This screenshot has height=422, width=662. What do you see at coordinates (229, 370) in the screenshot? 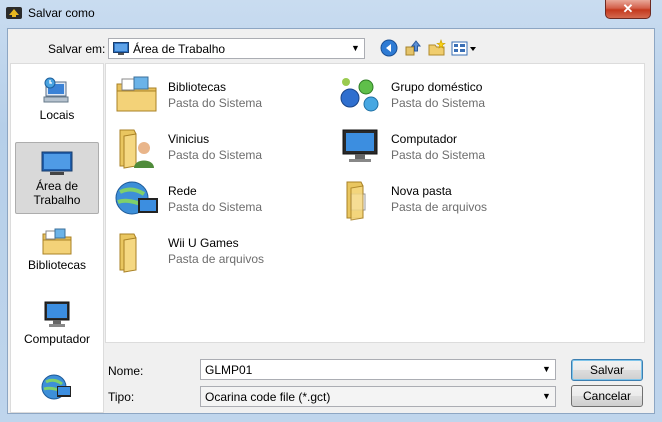
I see `filename-value: GLMP01` at bounding box center [229, 370].